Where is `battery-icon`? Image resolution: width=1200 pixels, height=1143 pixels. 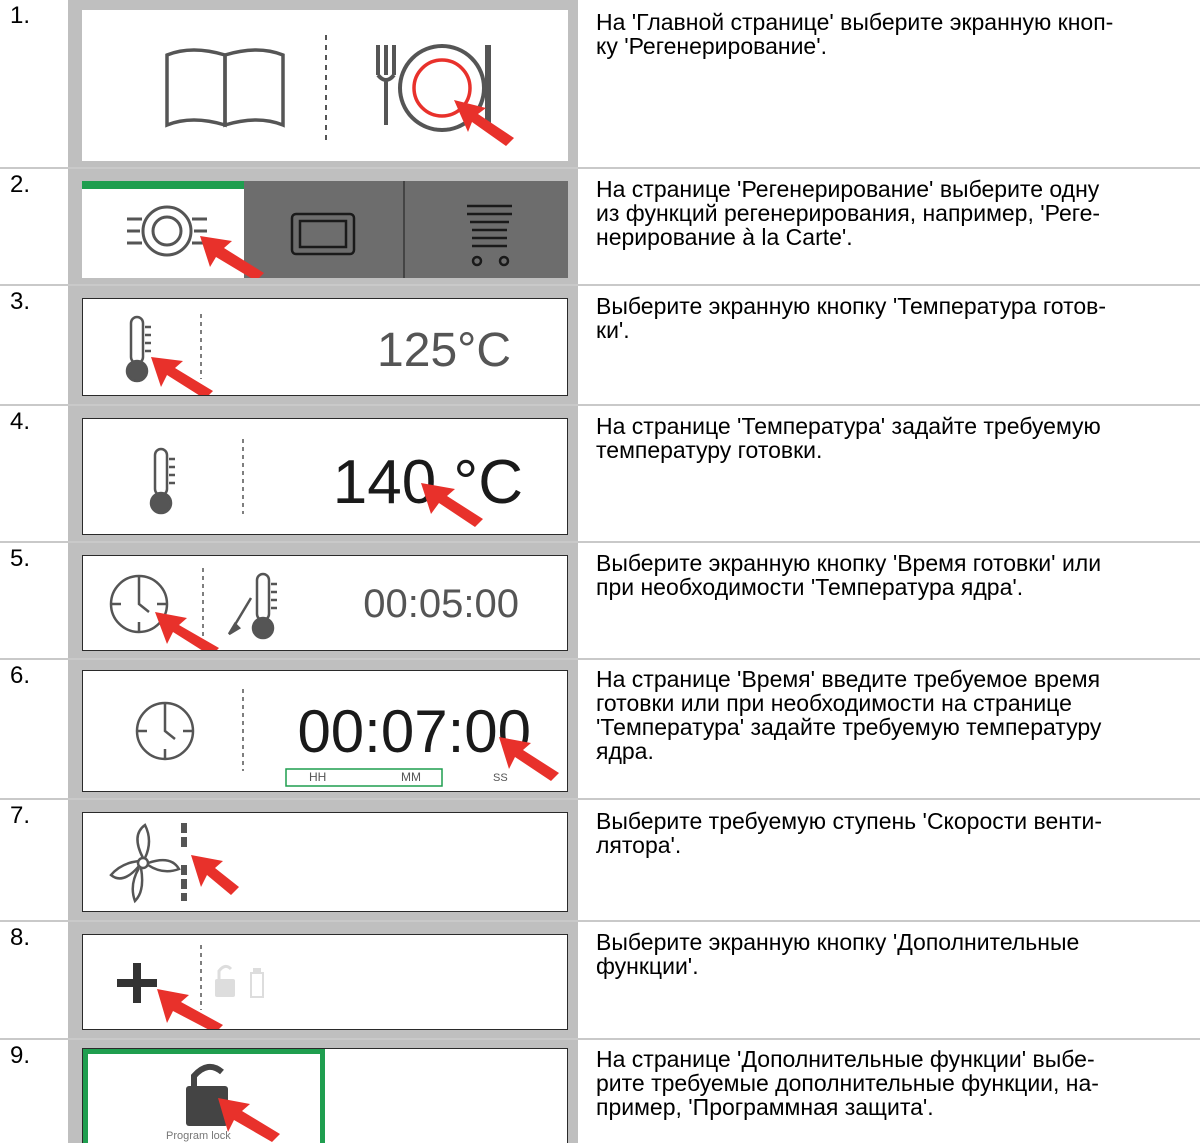
battery-icon is located at coordinates (257, 983).